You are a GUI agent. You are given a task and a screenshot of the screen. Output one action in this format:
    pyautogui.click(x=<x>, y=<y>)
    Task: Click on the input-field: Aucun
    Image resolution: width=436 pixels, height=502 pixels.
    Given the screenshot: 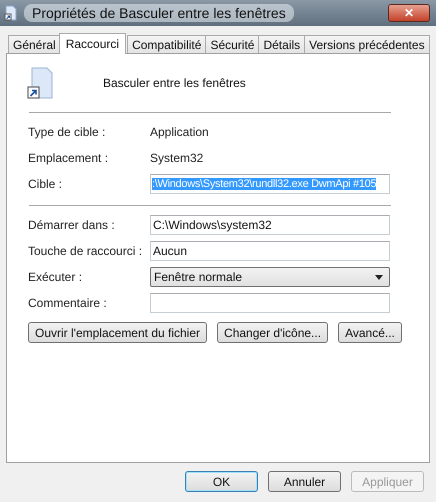 What is the action you would take?
    pyautogui.click(x=270, y=251)
    